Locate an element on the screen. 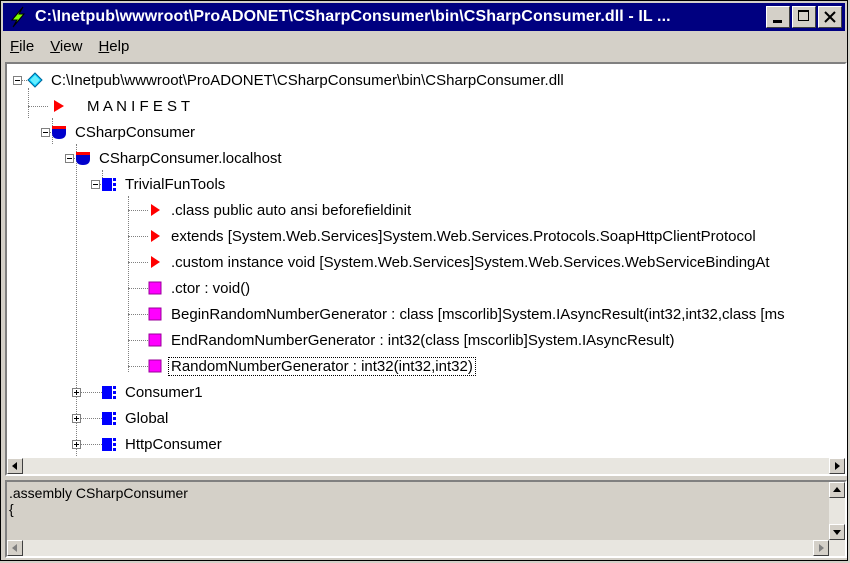 The image size is (850, 563). tree-node-consumer1: Consumer1 is located at coordinates (153, 392).